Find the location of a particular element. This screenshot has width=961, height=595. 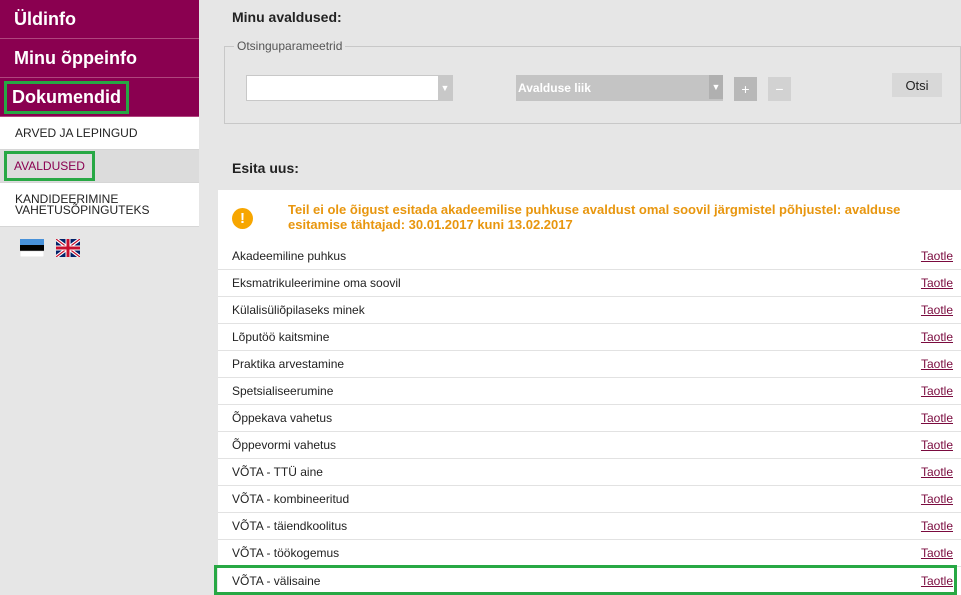

plus-icon: + is located at coordinates (745, 89).